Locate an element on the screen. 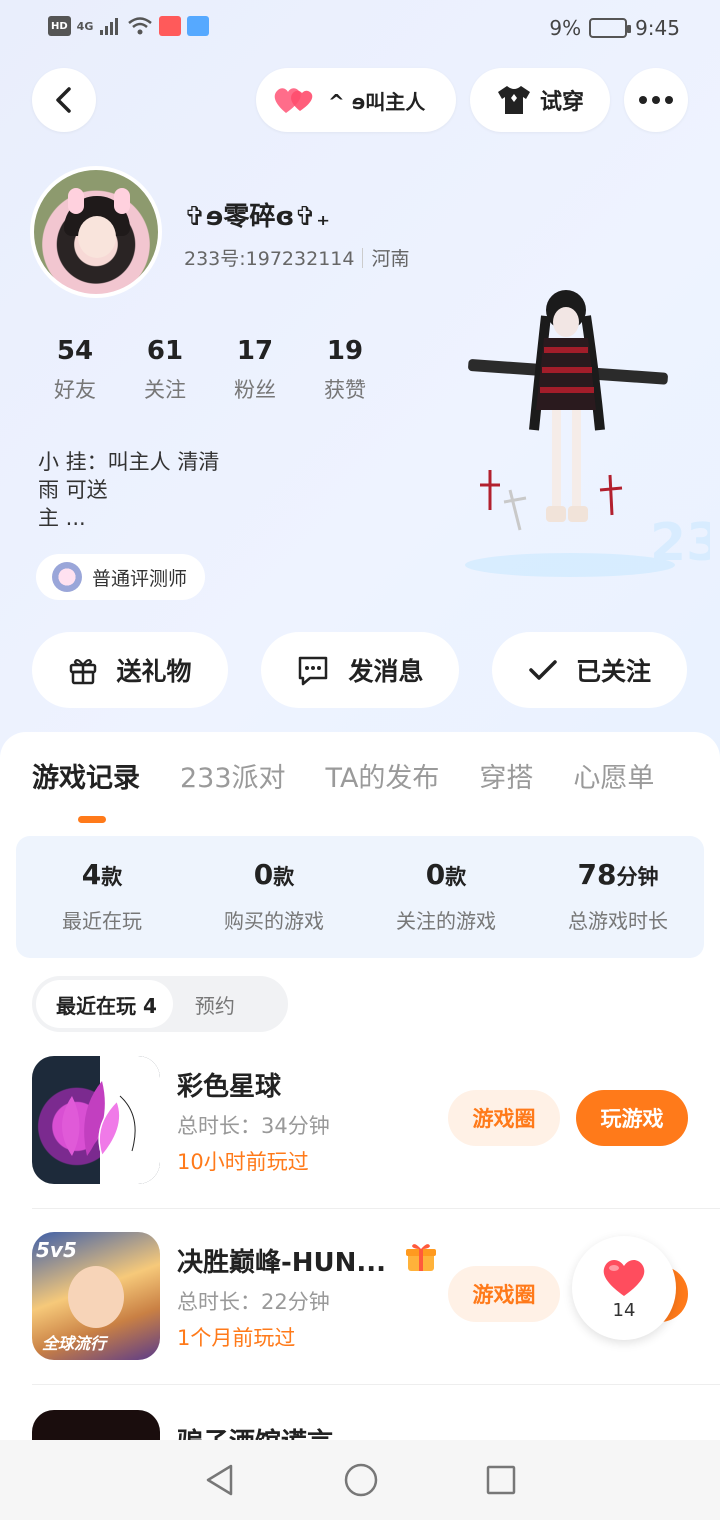  game-name: 骗子酒馆谎言 is located at coordinates (282, 1431).